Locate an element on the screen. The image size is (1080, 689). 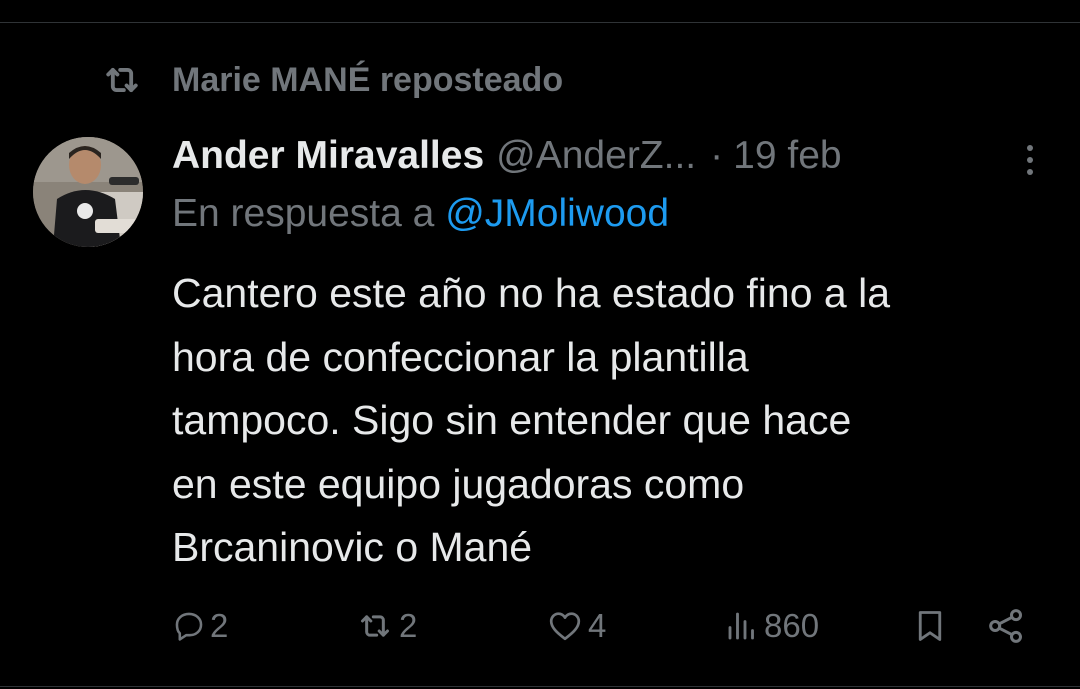
reply-bubble-icon is located at coordinates (189, 626).